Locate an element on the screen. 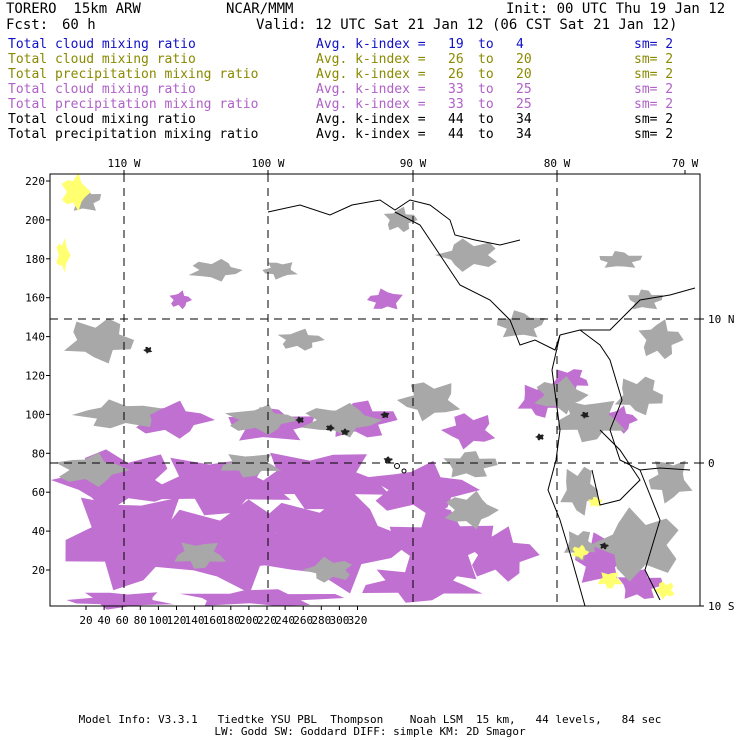  x-axis-tick-label: 140 is located at coordinates (195, 620).